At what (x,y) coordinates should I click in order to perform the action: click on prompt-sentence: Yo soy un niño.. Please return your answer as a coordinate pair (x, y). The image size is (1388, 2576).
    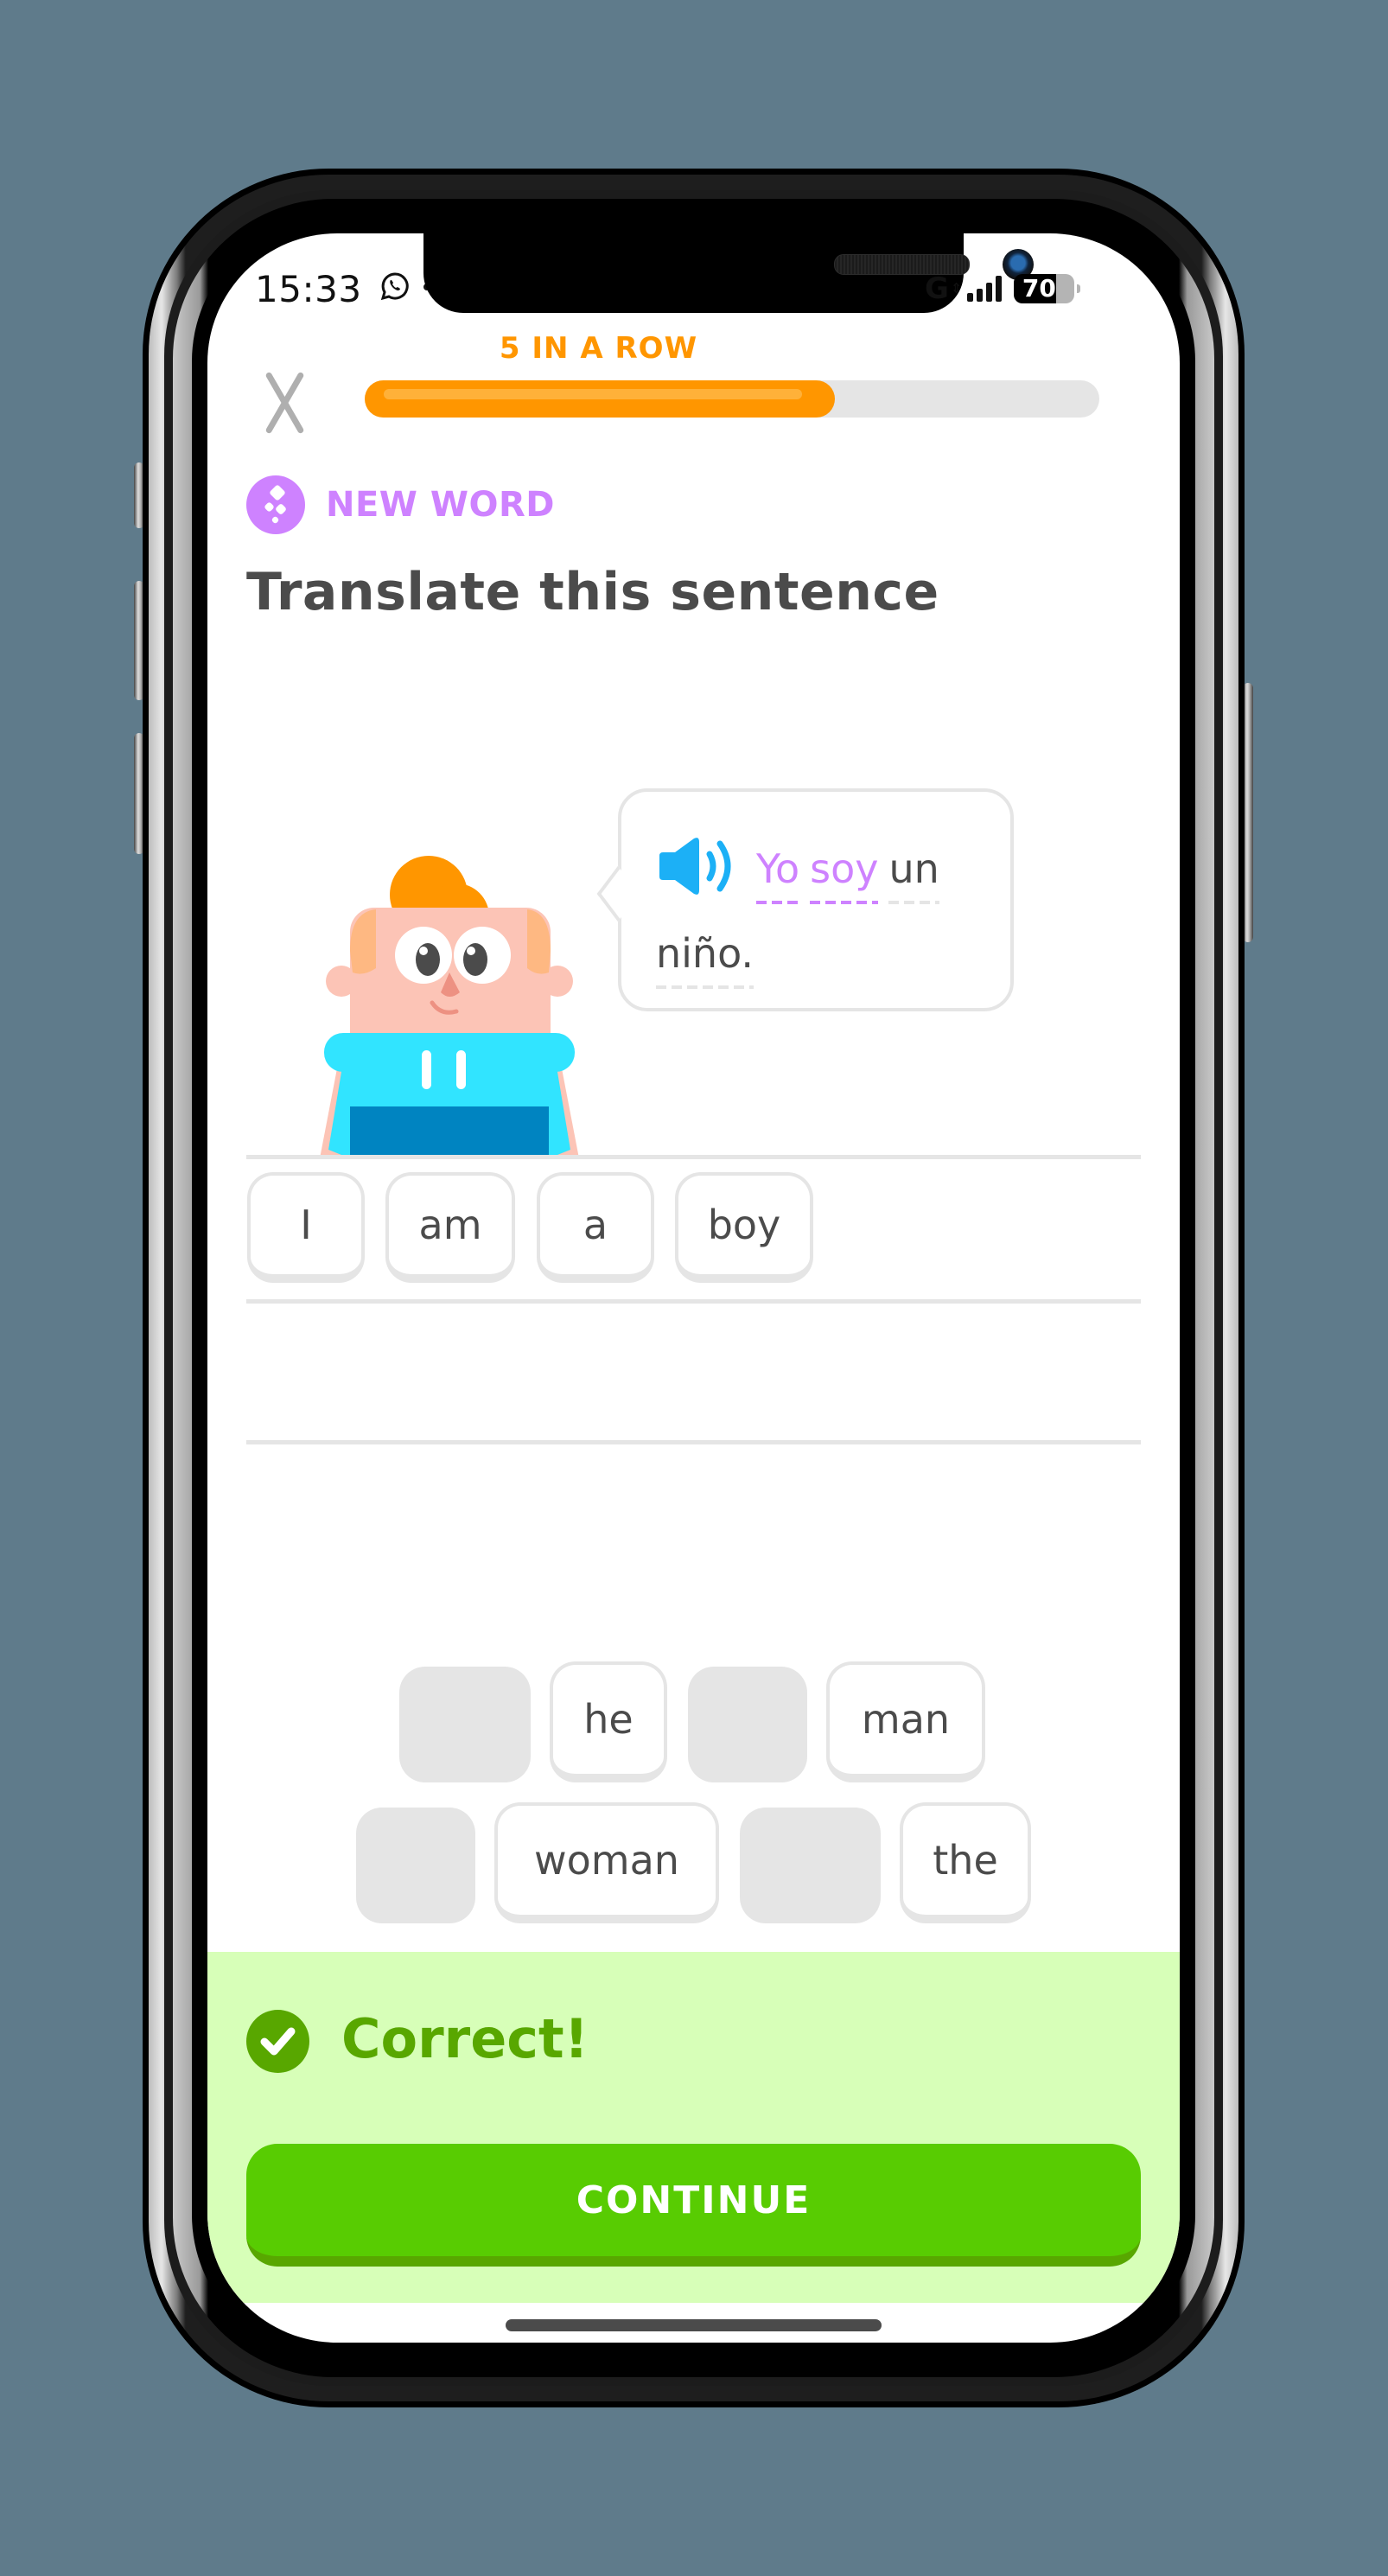
    Looking at the image, I should click on (820, 911).